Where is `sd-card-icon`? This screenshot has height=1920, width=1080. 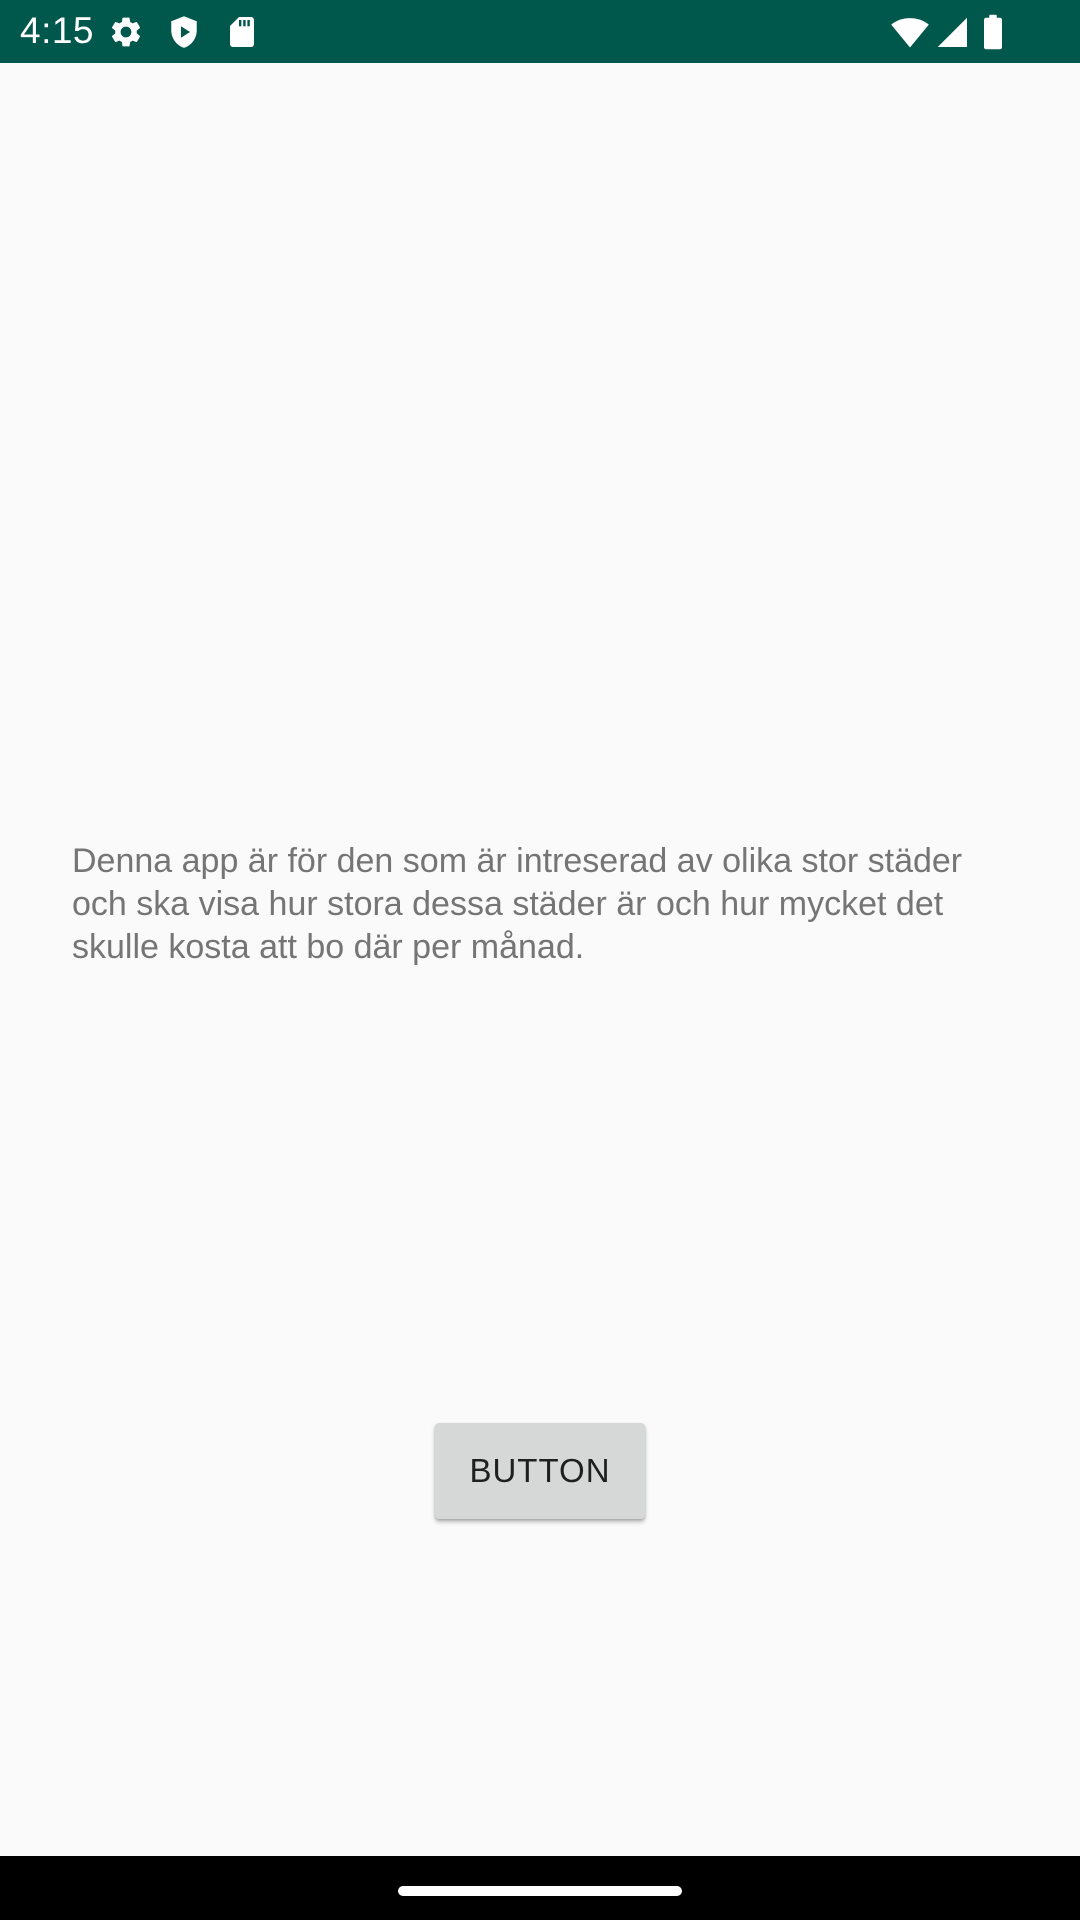
sd-card-icon is located at coordinates (242, 32).